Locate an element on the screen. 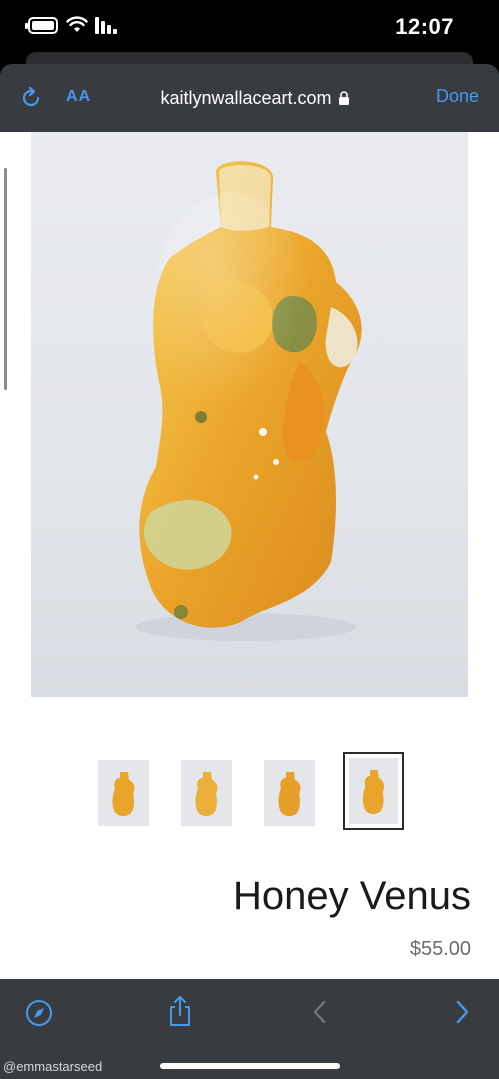  thumbnail-strip is located at coordinates (249, 792).